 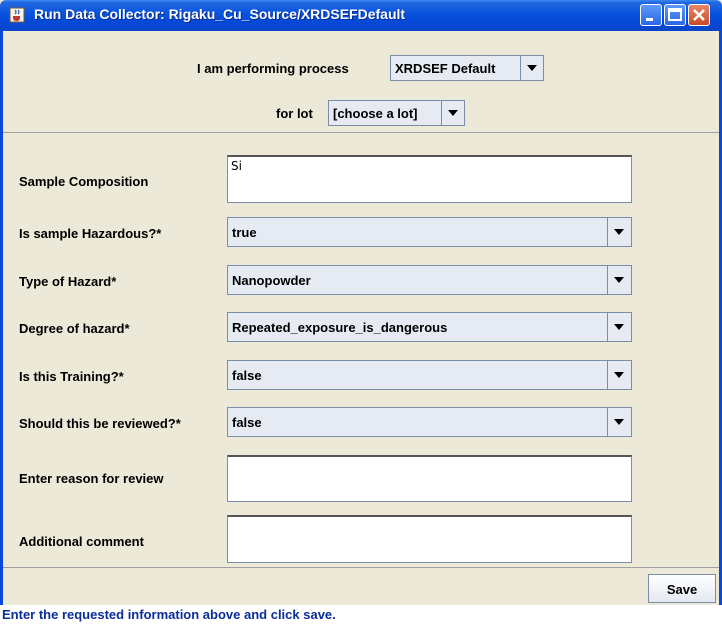 What do you see at coordinates (445, 68) in the screenshot?
I see `process-value: XRDSEF Default` at bounding box center [445, 68].